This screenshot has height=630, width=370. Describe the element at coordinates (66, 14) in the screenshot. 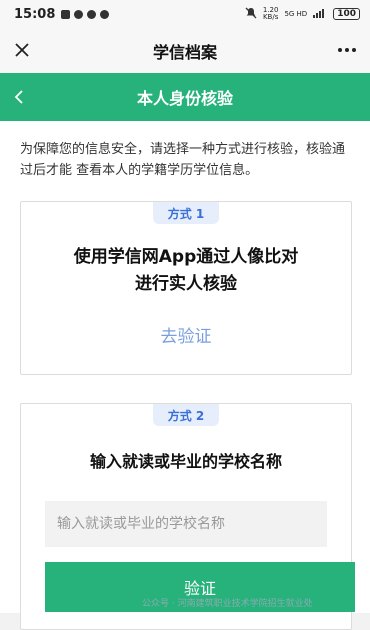

I see `video-icon` at that location.